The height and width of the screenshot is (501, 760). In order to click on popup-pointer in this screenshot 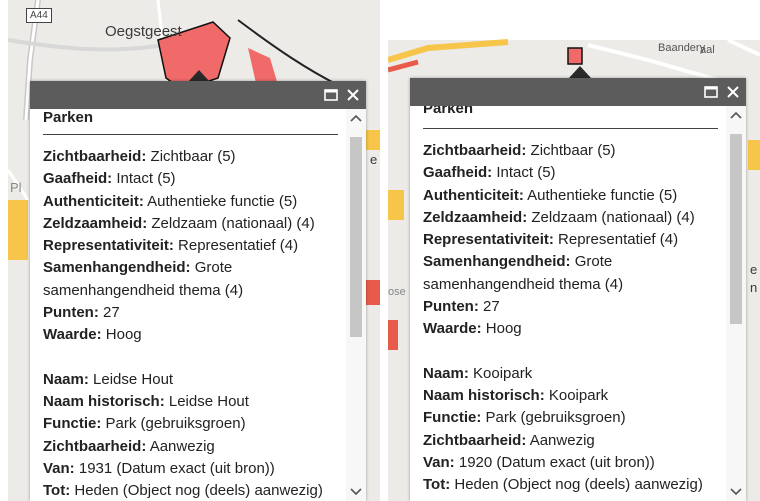, I will do `click(580, 72)`.